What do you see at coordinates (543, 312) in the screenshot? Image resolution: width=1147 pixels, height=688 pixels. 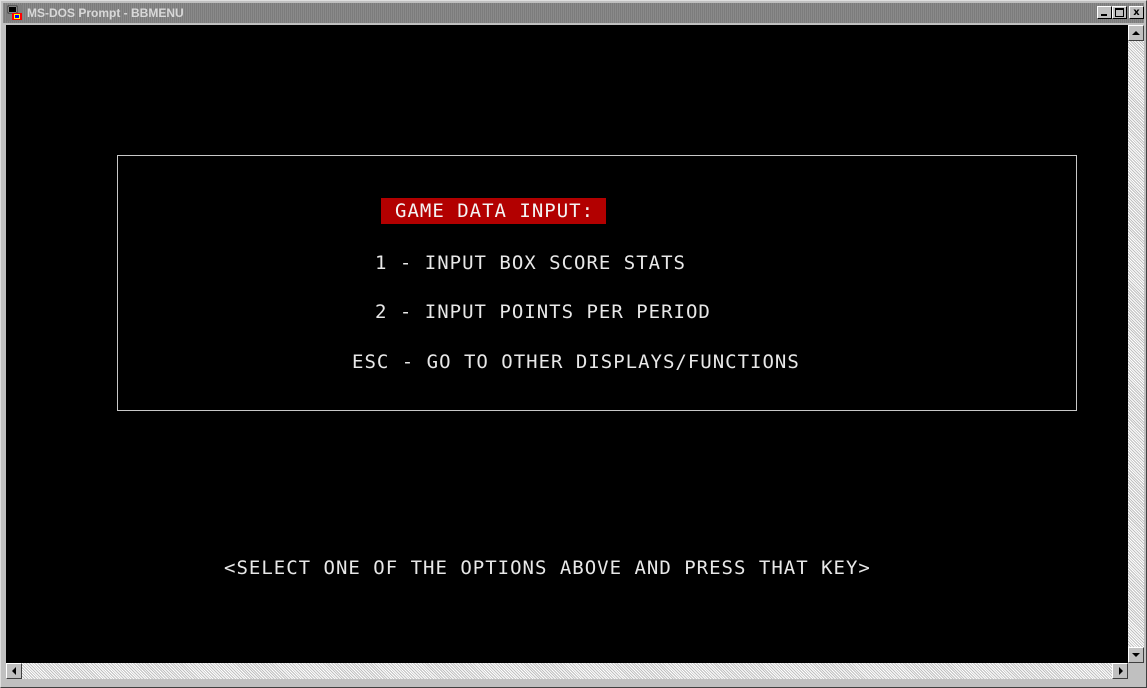 I see `menu-option-points-per-period: 2 - INPUT POINTS PER PERIOD` at bounding box center [543, 312].